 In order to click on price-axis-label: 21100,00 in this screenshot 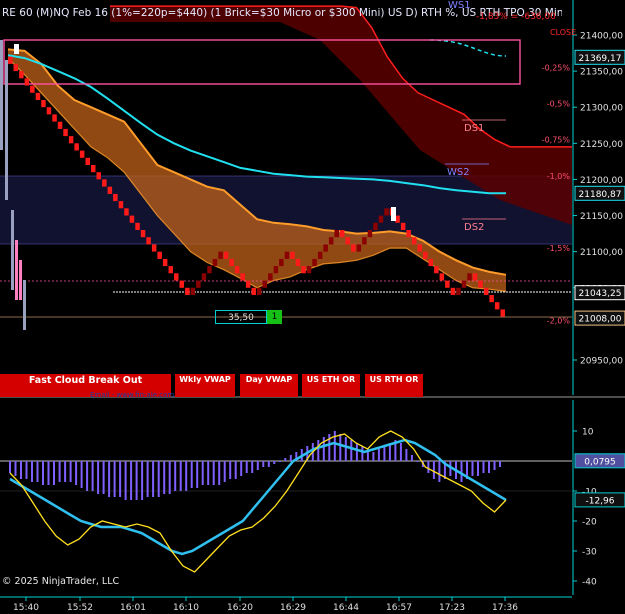, I will do `click(601, 253)`.